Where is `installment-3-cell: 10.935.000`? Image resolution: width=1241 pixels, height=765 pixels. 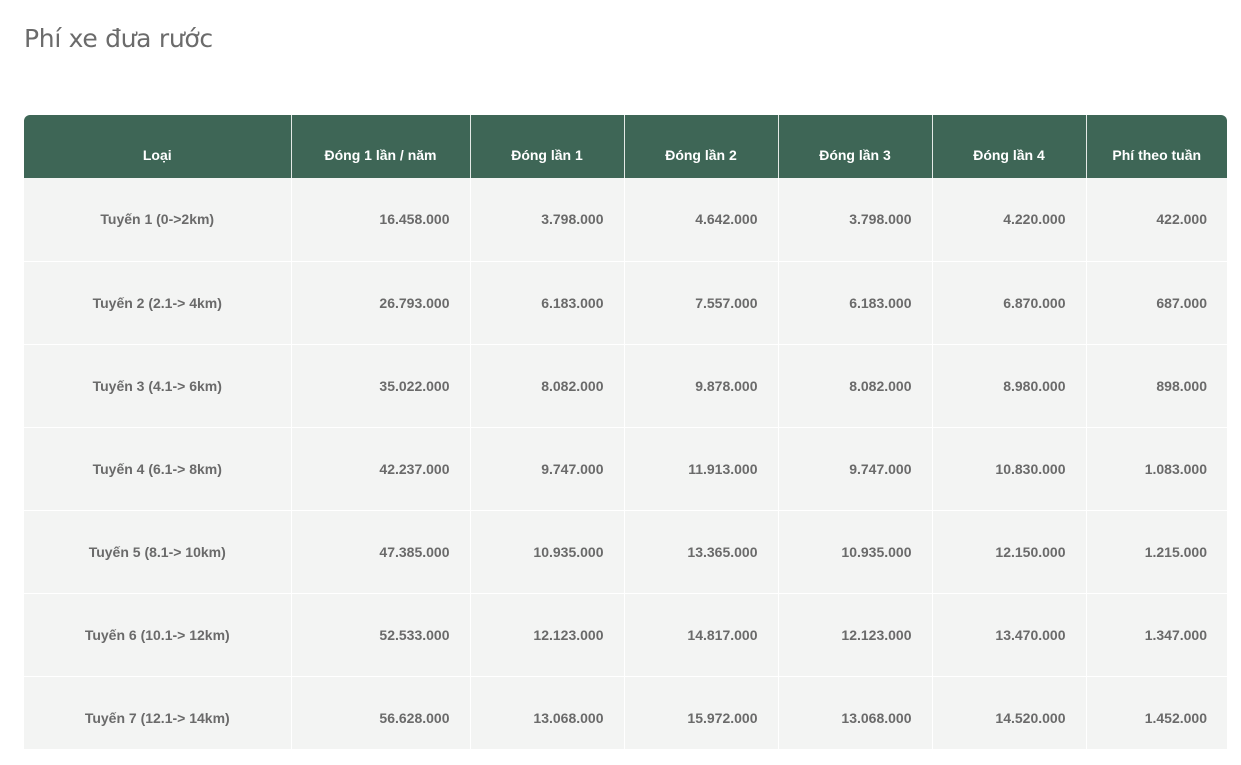 installment-3-cell: 10.935.000 is located at coordinates (855, 552).